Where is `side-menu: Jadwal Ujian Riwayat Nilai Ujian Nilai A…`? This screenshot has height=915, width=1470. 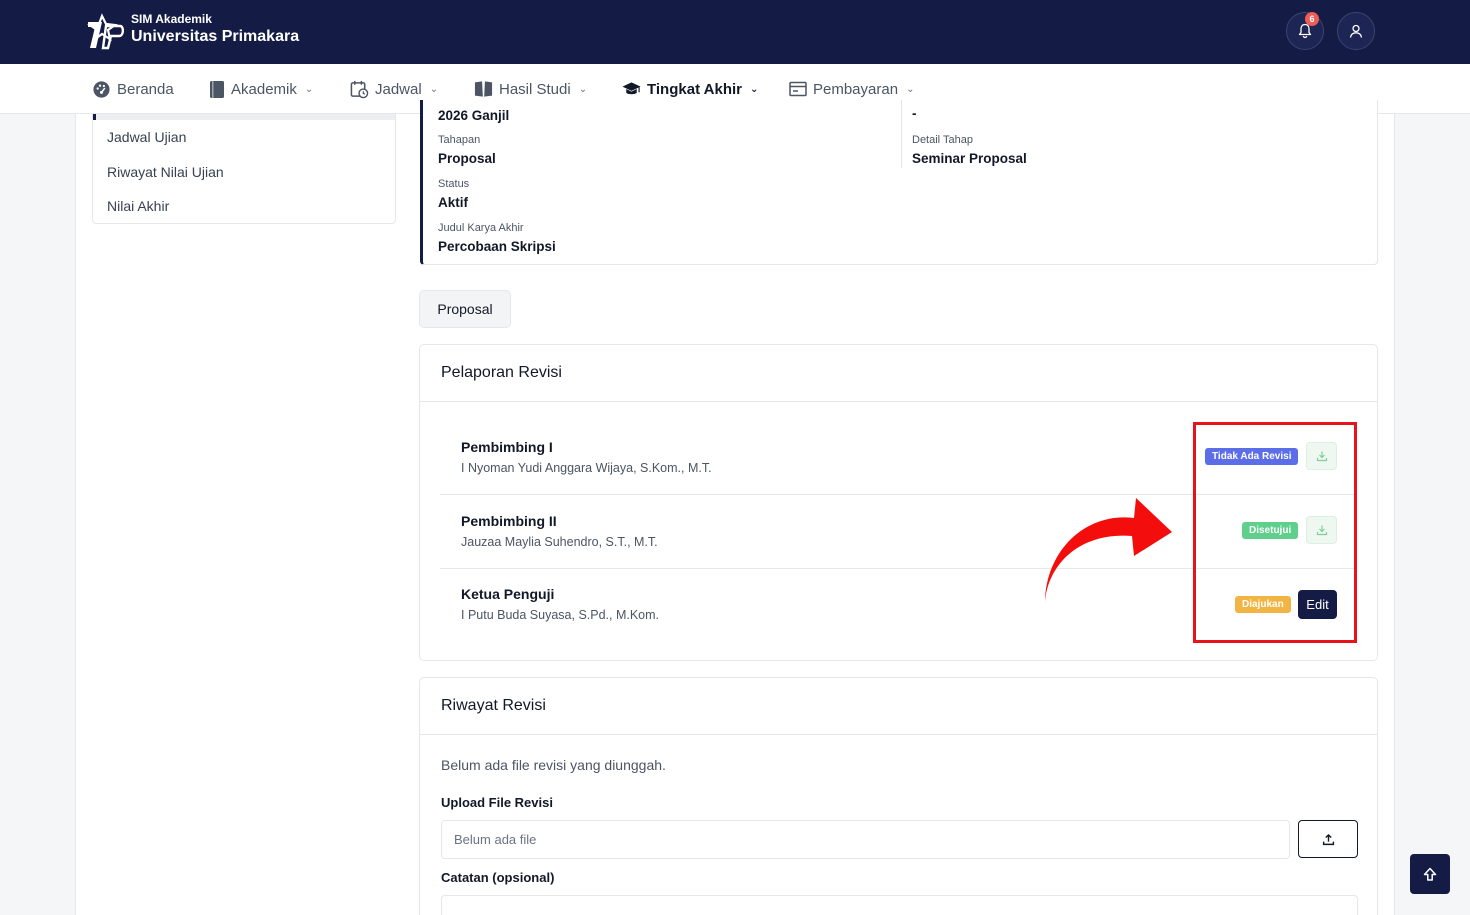
side-menu: Jadwal Ujian Riwayat Nilai Ujian Nilai A… is located at coordinates (244, 169).